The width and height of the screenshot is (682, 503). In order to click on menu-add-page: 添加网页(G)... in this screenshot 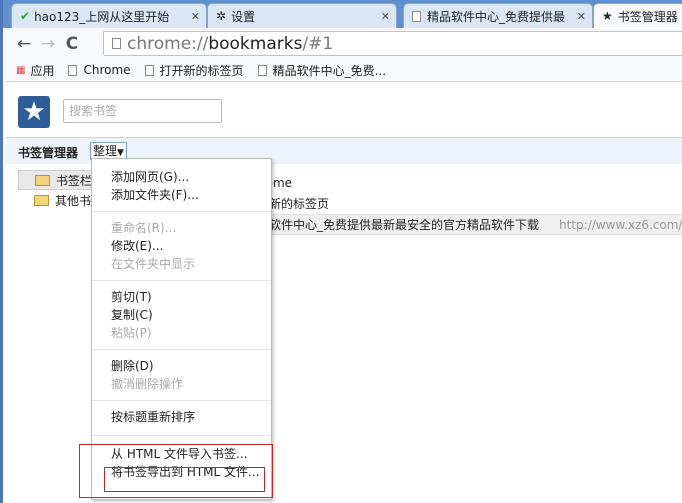, I will do `click(181, 177)`.